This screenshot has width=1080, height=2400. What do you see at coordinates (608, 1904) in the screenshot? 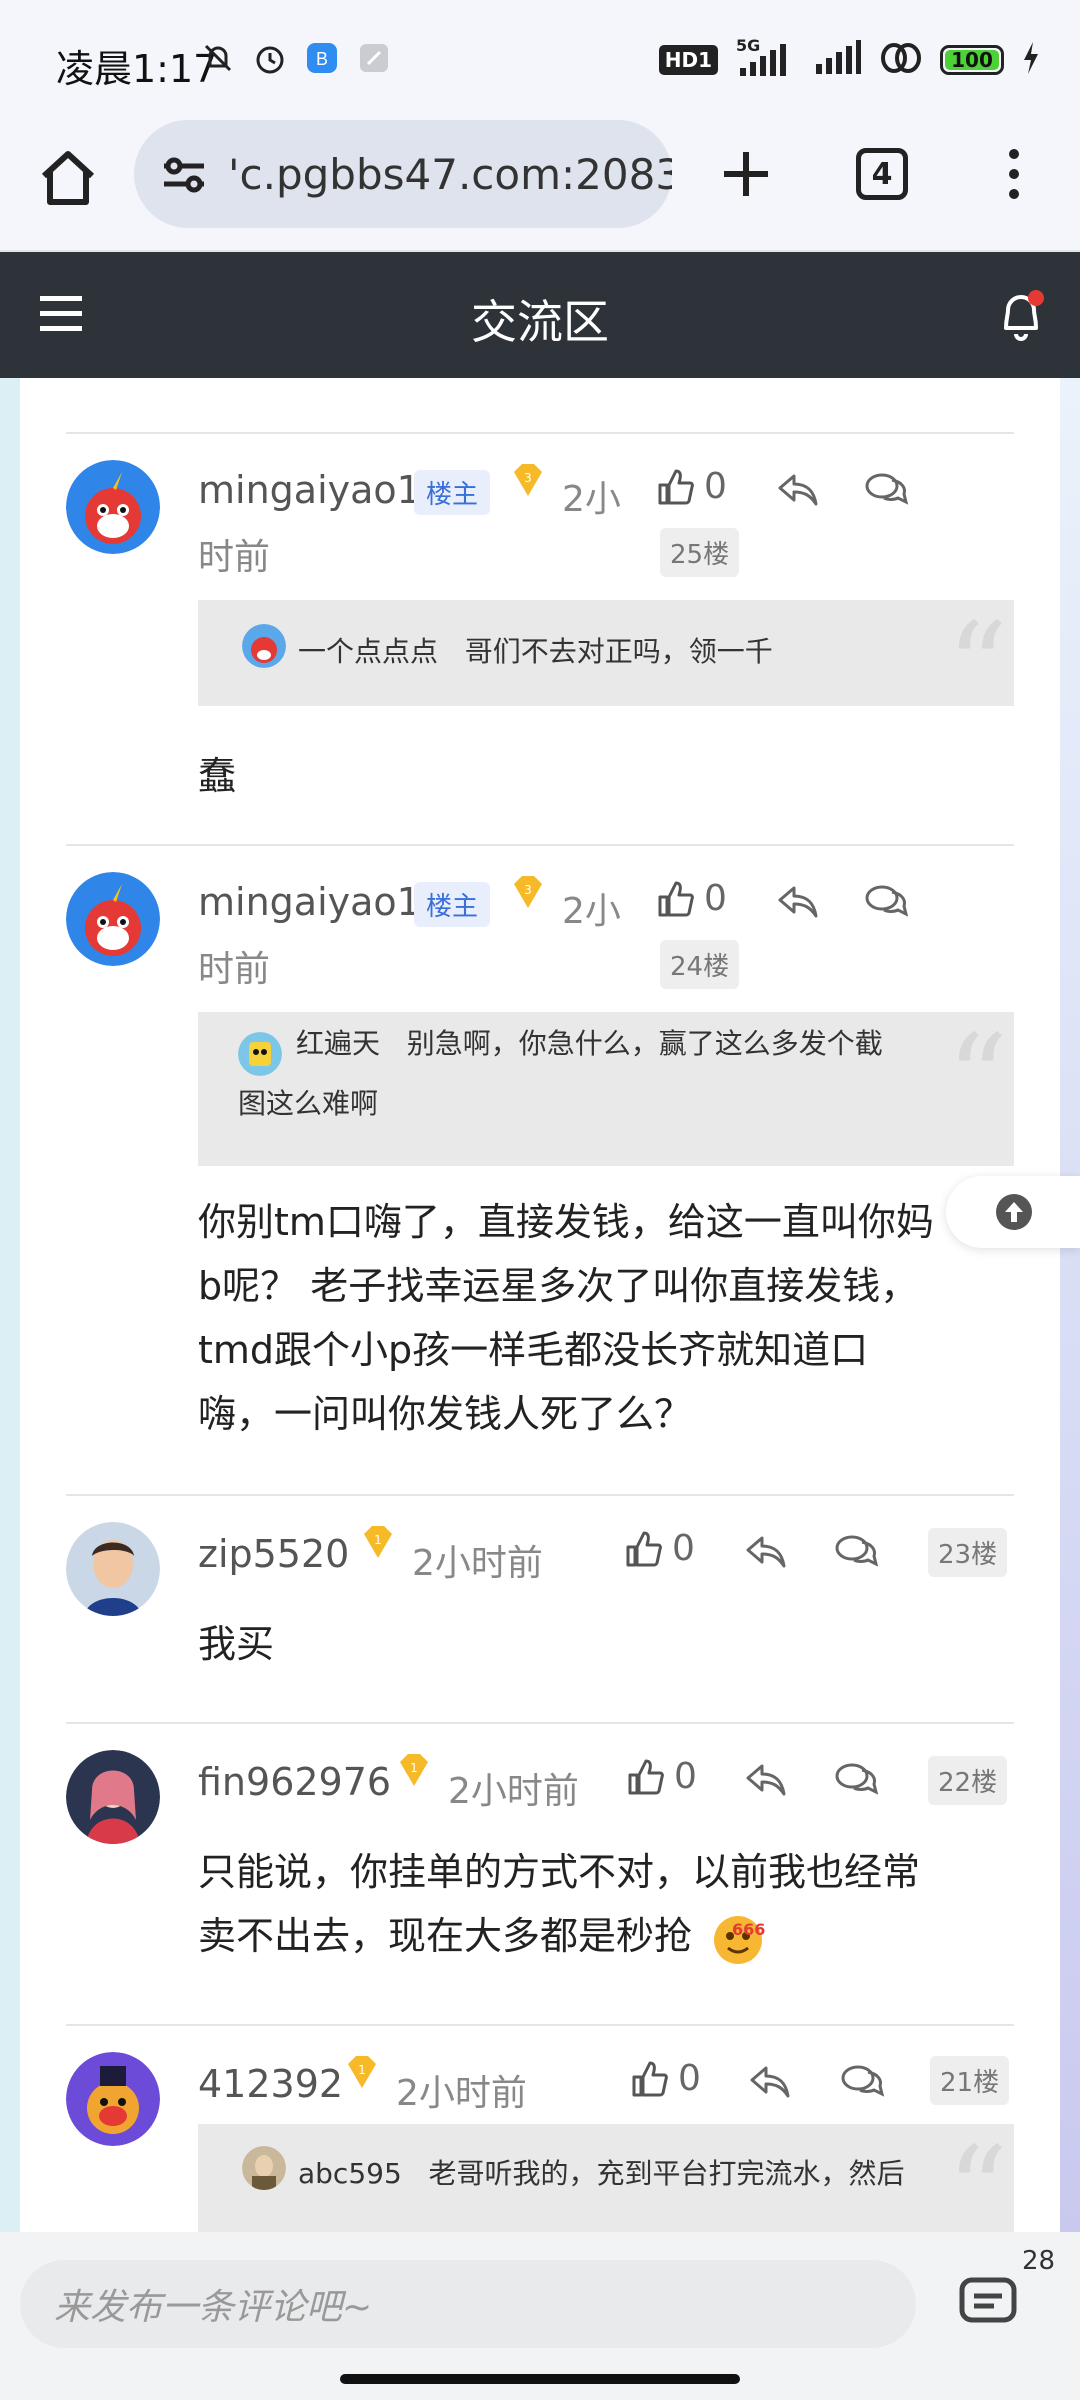
I see `comment-body: 只能说，你挂单的方式不对，以前我也经常 卖不出去，现在大多都是秒抢 666` at bounding box center [608, 1904].